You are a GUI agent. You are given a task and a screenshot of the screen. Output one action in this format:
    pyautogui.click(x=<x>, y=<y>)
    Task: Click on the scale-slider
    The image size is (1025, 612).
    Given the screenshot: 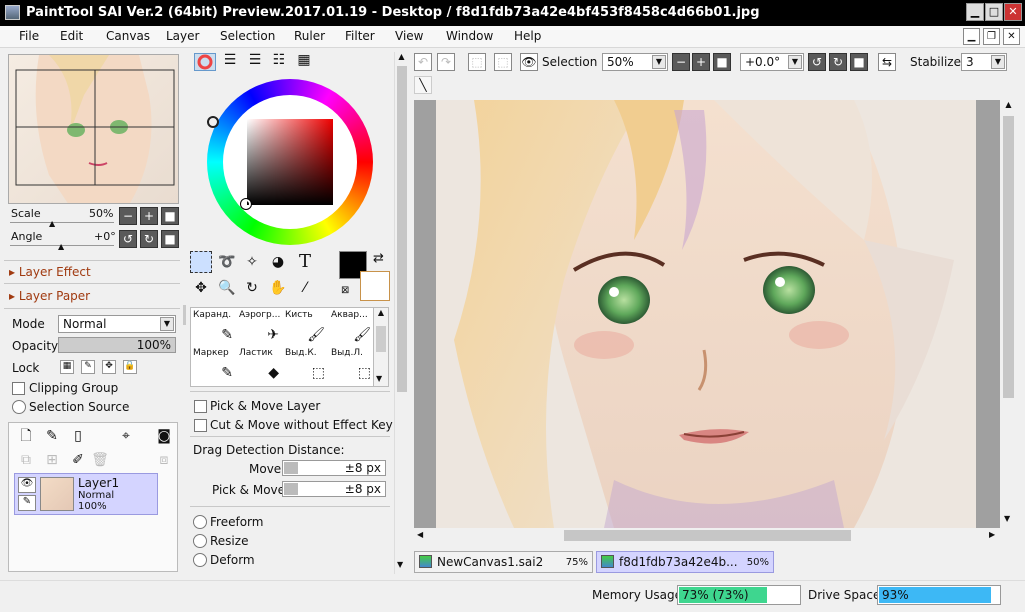 What is the action you would take?
    pyautogui.click(x=62, y=222)
    